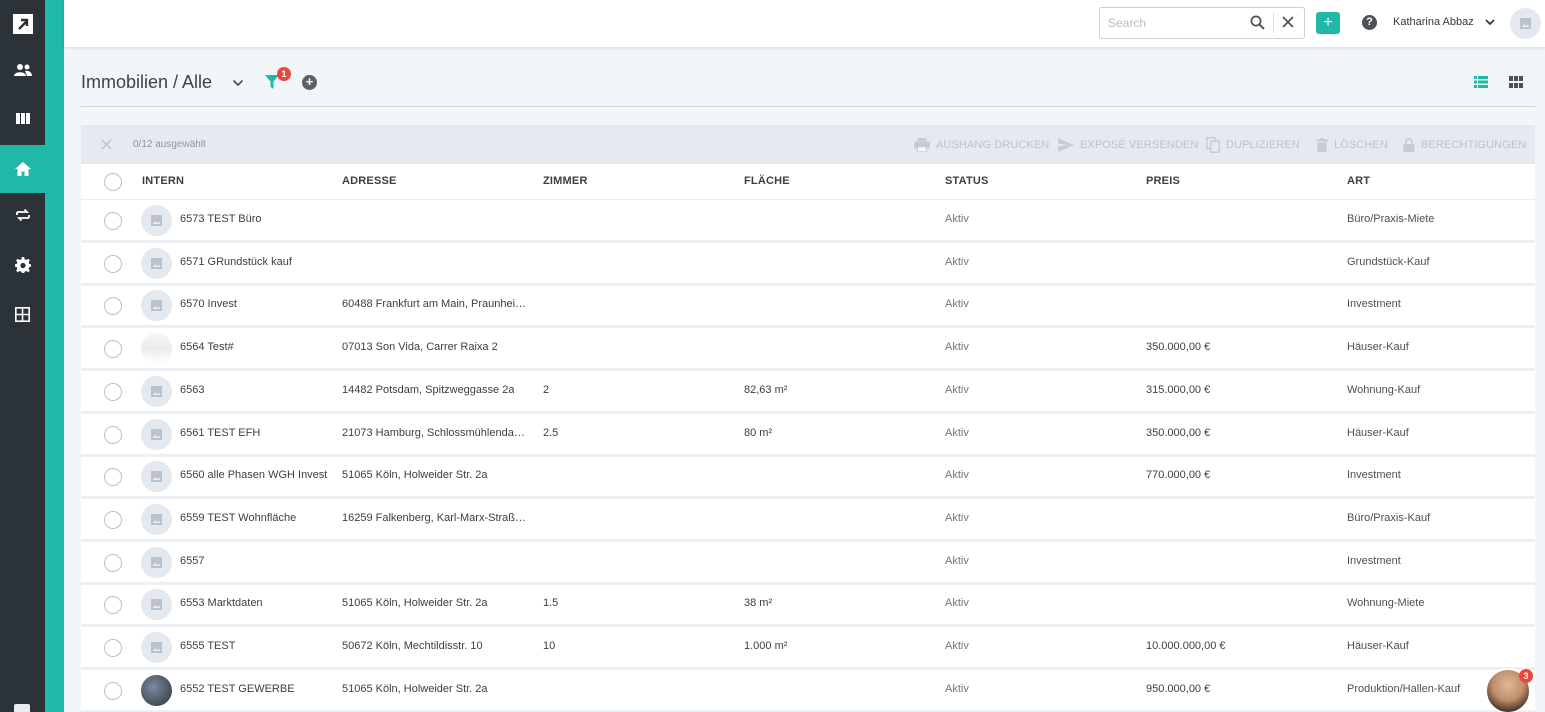 This screenshot has width=1545, height=712. Describe the element at coordinates (22, 708) in the screenshot. I see `sidebar-bottom-tab` at that location.